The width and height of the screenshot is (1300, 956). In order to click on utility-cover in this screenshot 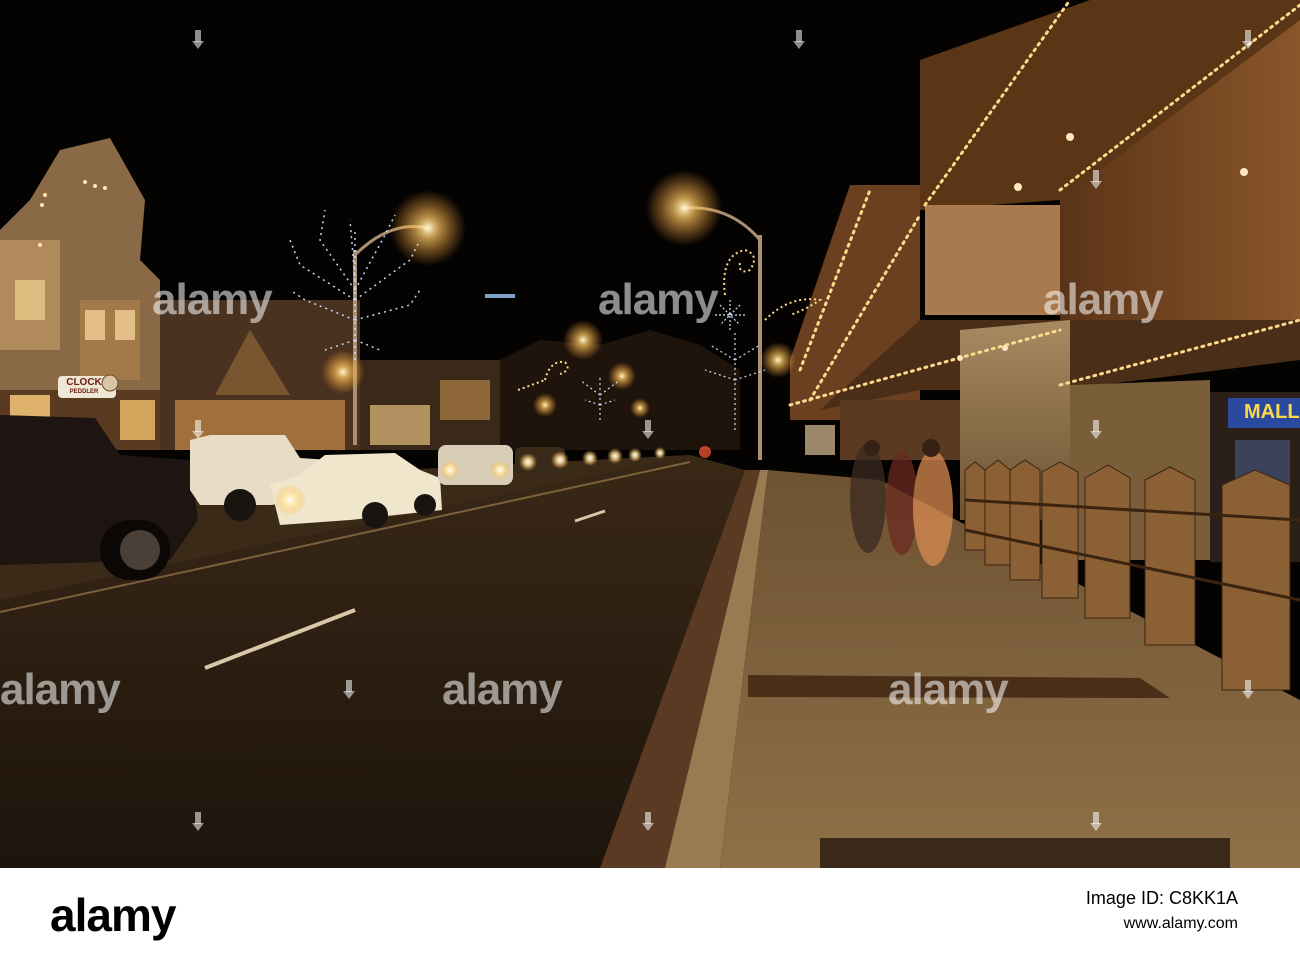, I will do `click(1025, 853)`.